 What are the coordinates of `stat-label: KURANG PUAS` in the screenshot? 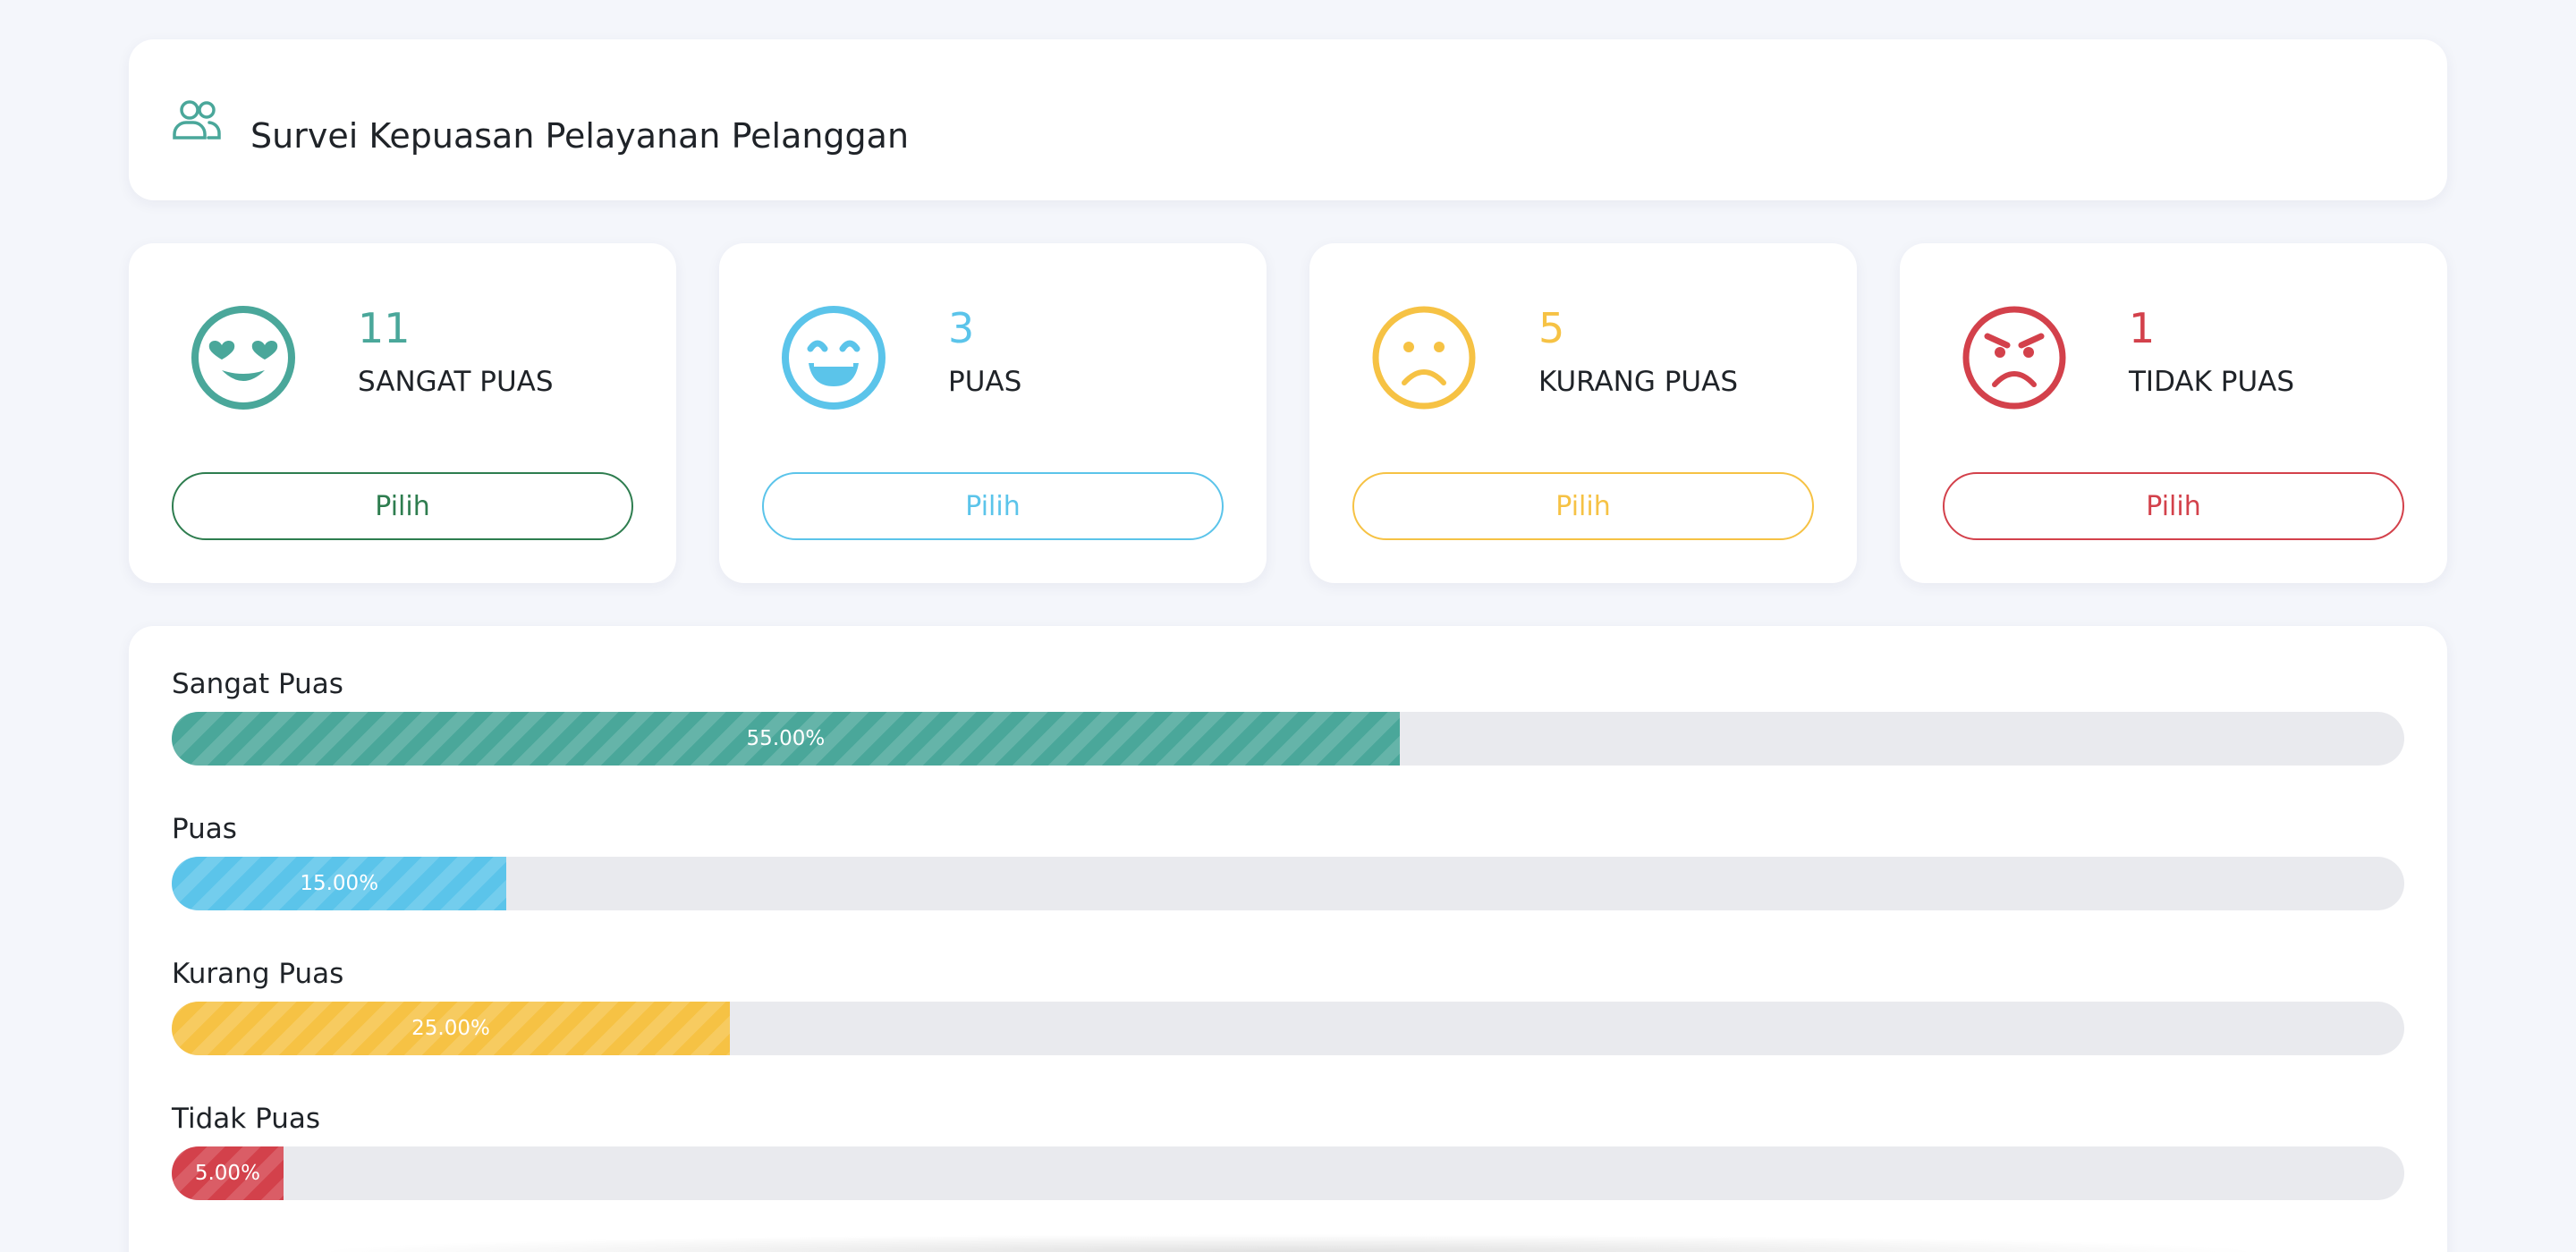 It's located at (1638, 382).